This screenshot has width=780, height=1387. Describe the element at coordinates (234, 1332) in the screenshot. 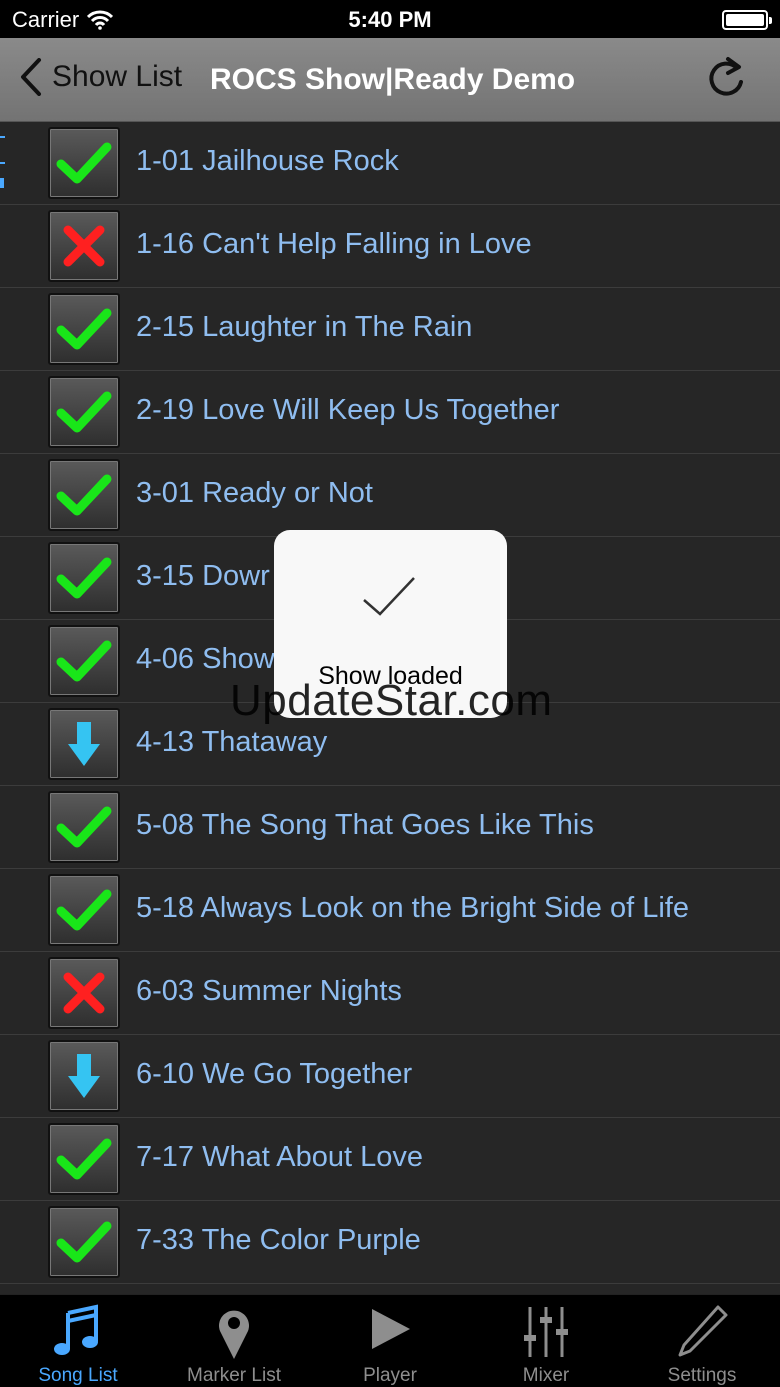

I see `map-pin-icon` at that location.